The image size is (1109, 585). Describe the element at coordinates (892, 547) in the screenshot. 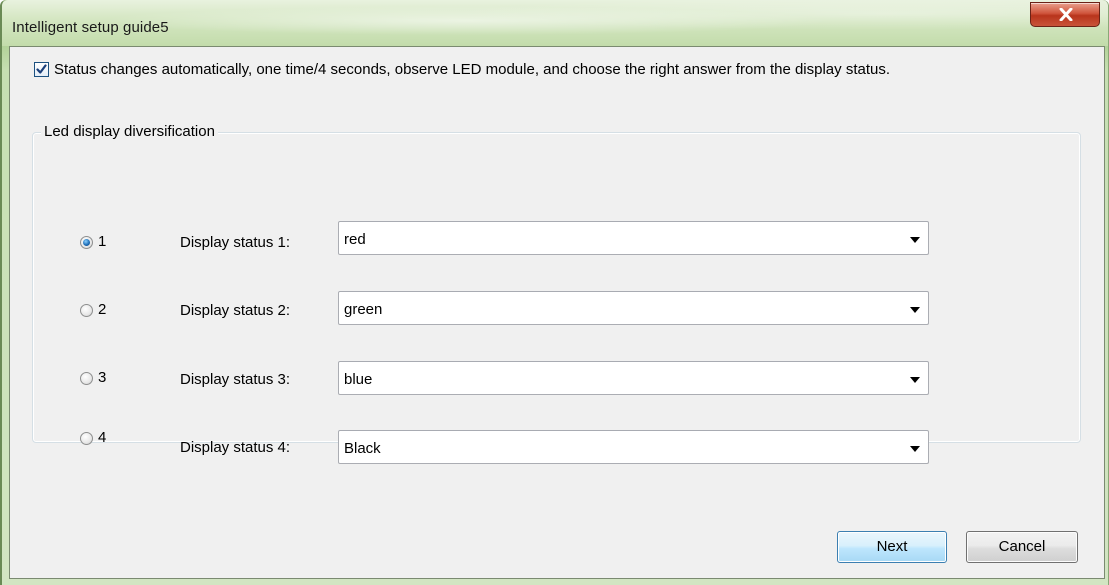

I see `next-button: Next` at that location.